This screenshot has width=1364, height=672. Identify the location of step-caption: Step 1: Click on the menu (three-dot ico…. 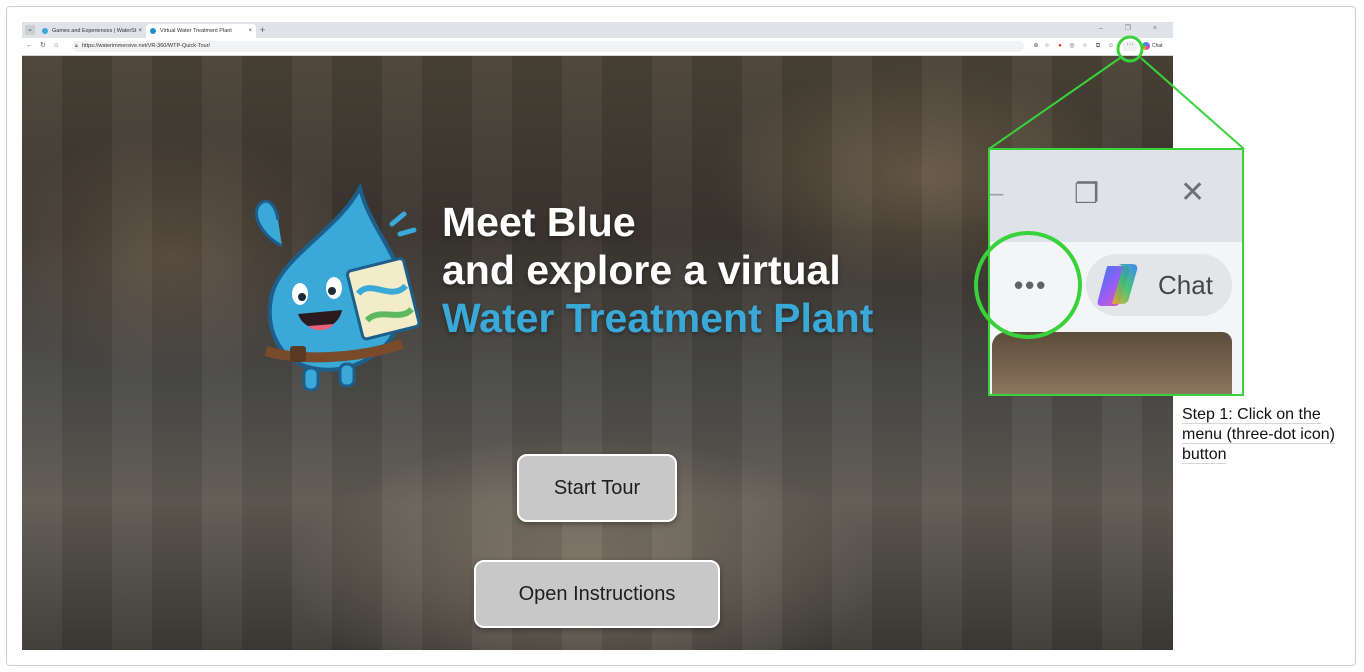
(1269, 435).